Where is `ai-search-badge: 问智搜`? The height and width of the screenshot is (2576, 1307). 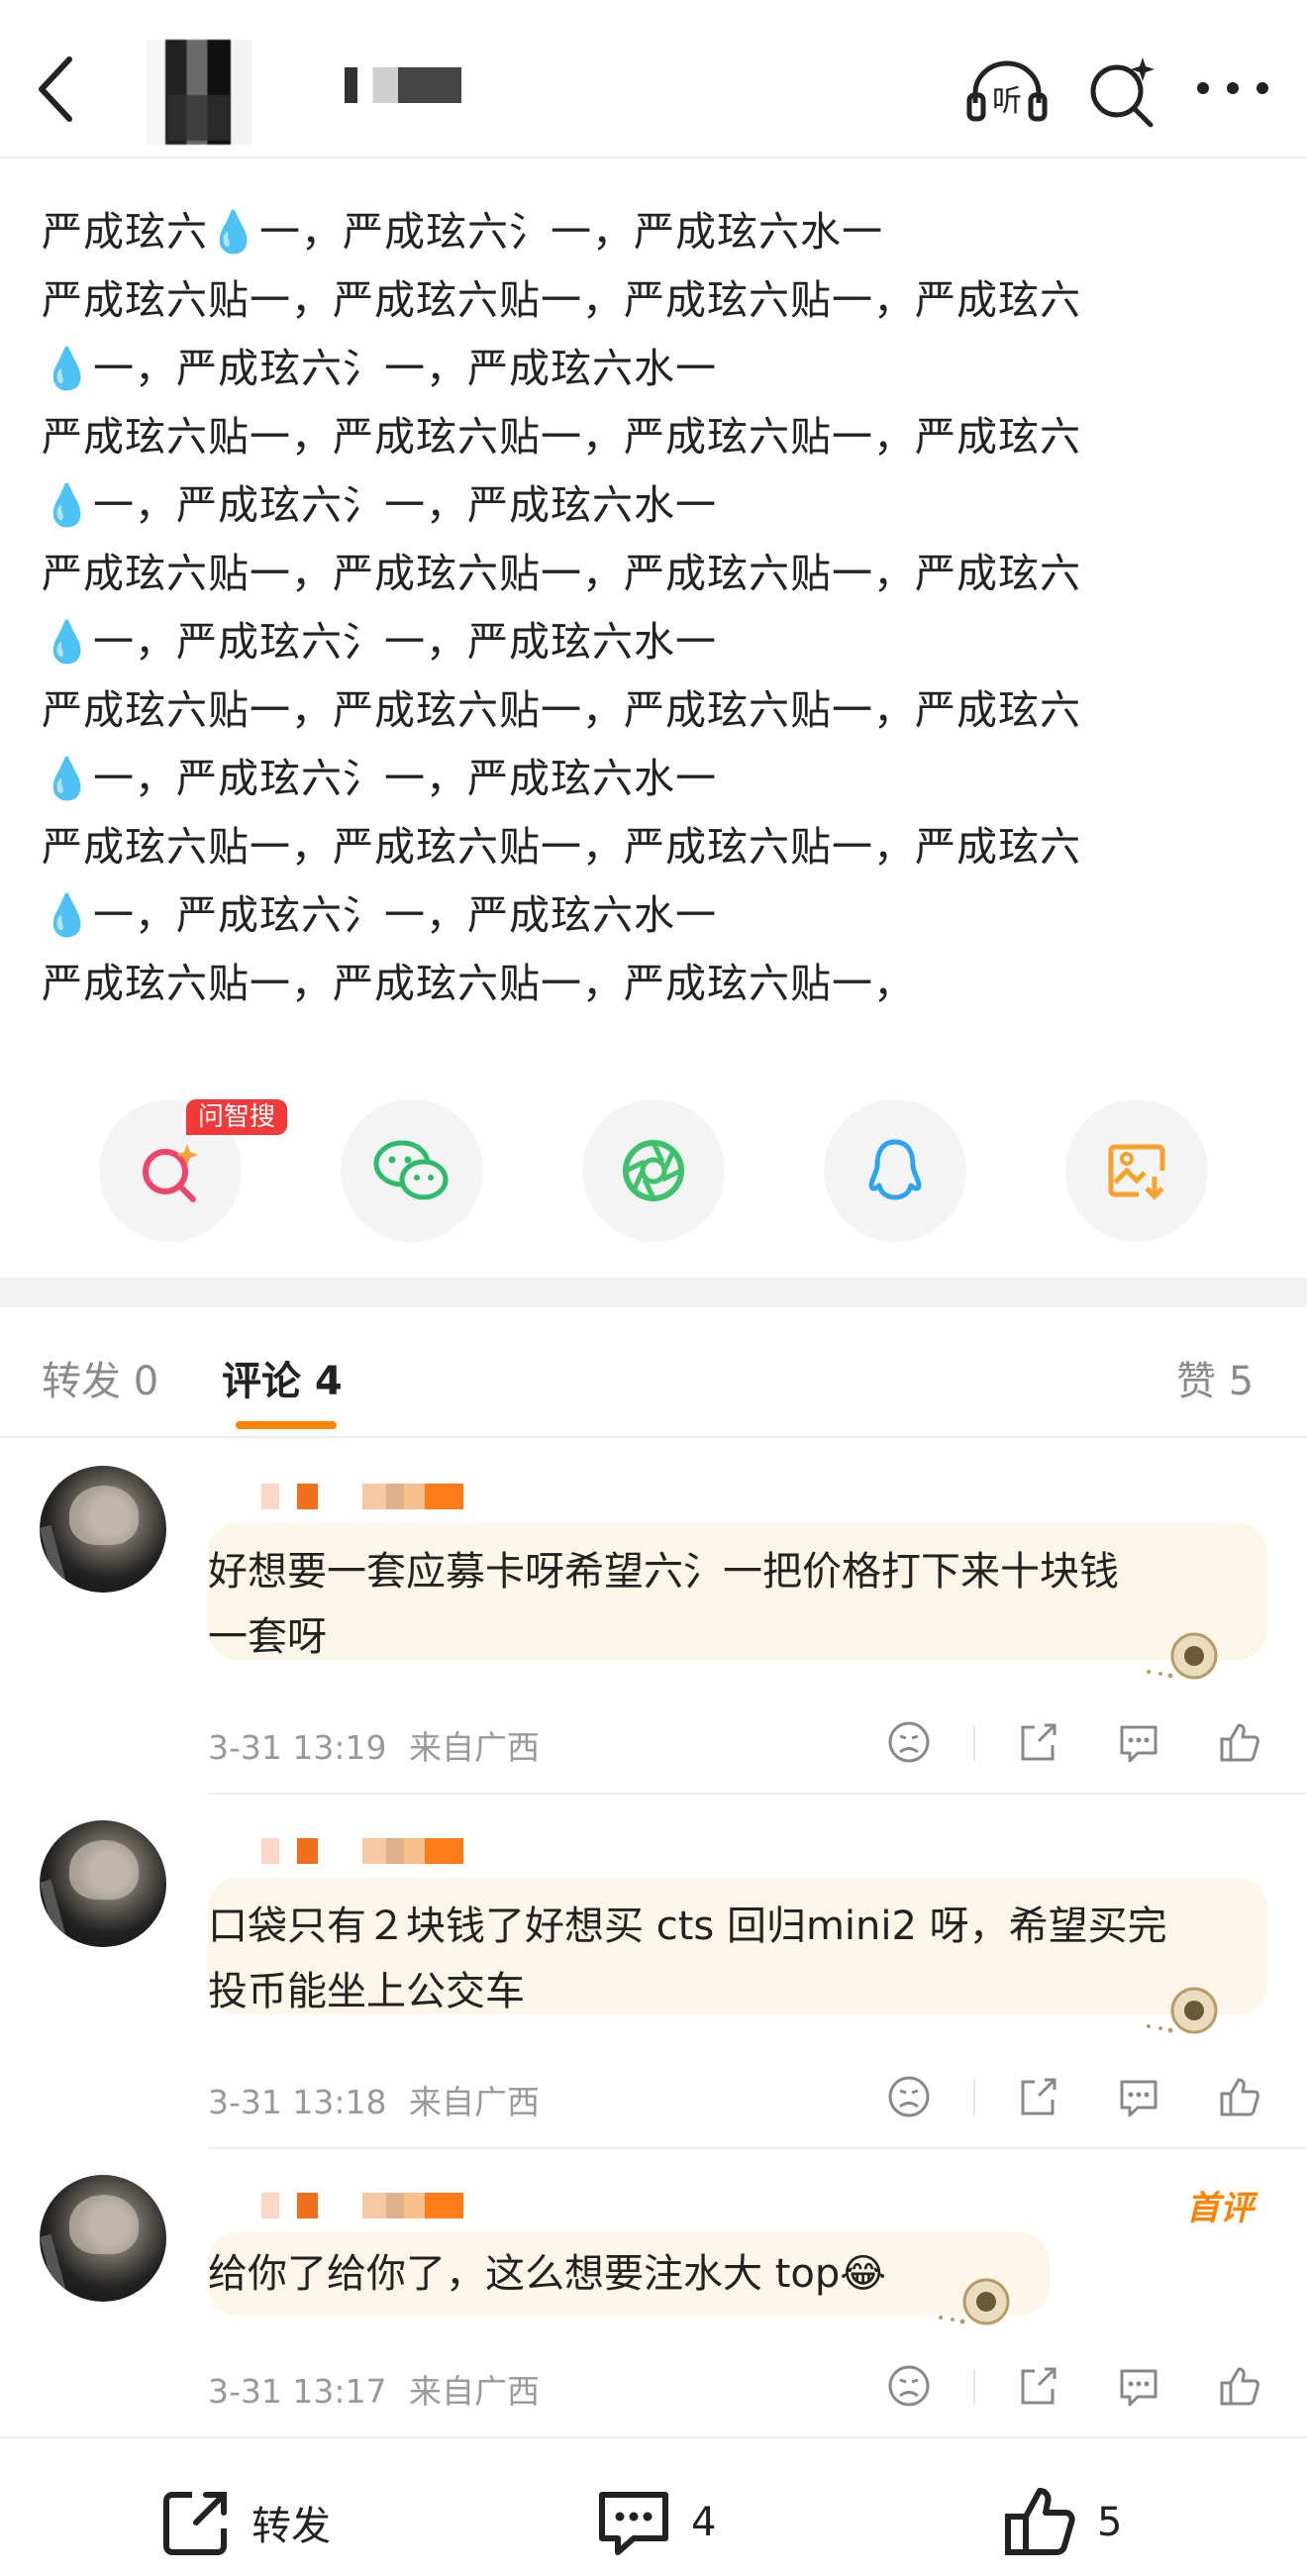 ai-search-badge: 问智搜 is located at coordinates (237, 1117).